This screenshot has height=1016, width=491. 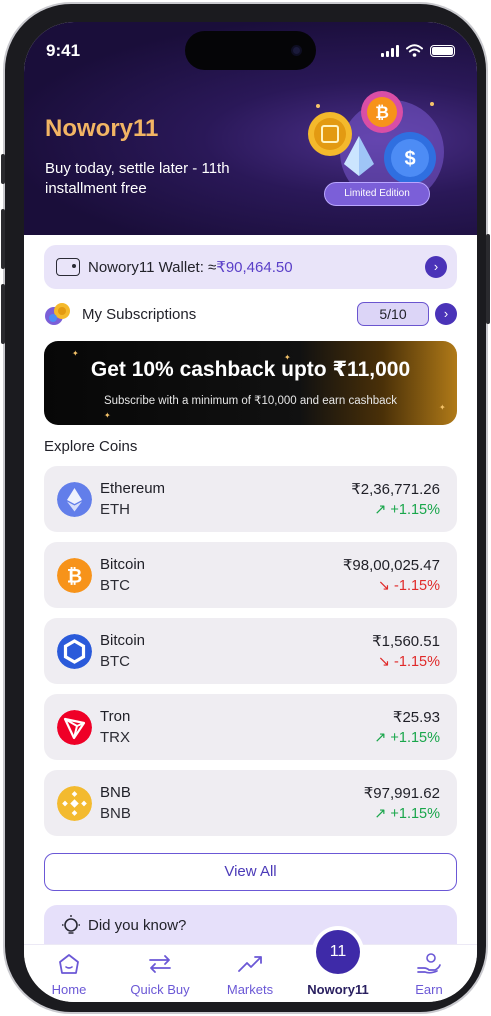 I want to click on trend-up-icon, so click(x=250, y=964).